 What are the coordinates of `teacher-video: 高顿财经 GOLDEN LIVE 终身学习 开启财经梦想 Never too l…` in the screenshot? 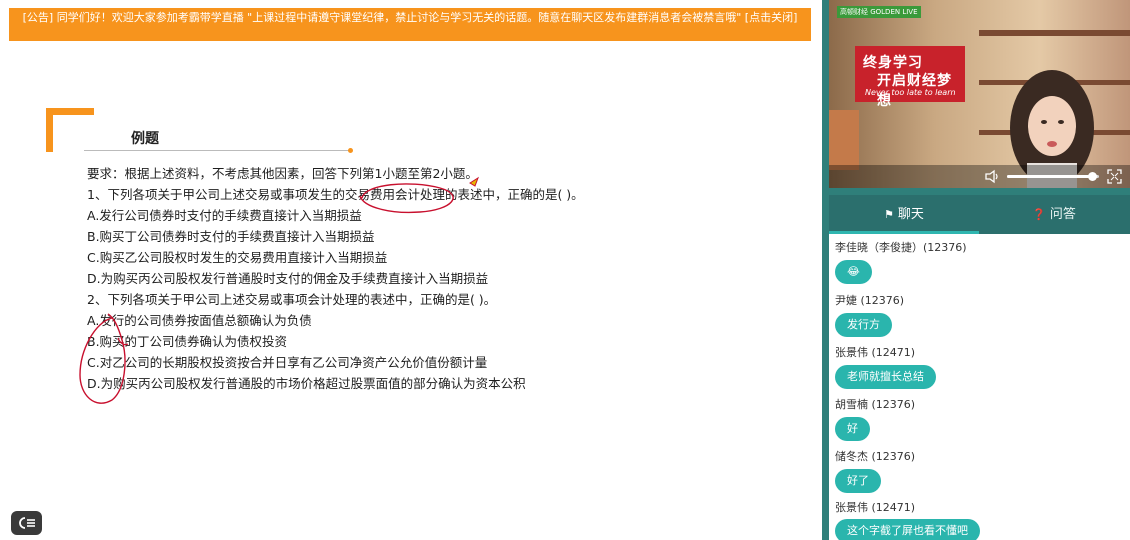 It's located at (979, 94).